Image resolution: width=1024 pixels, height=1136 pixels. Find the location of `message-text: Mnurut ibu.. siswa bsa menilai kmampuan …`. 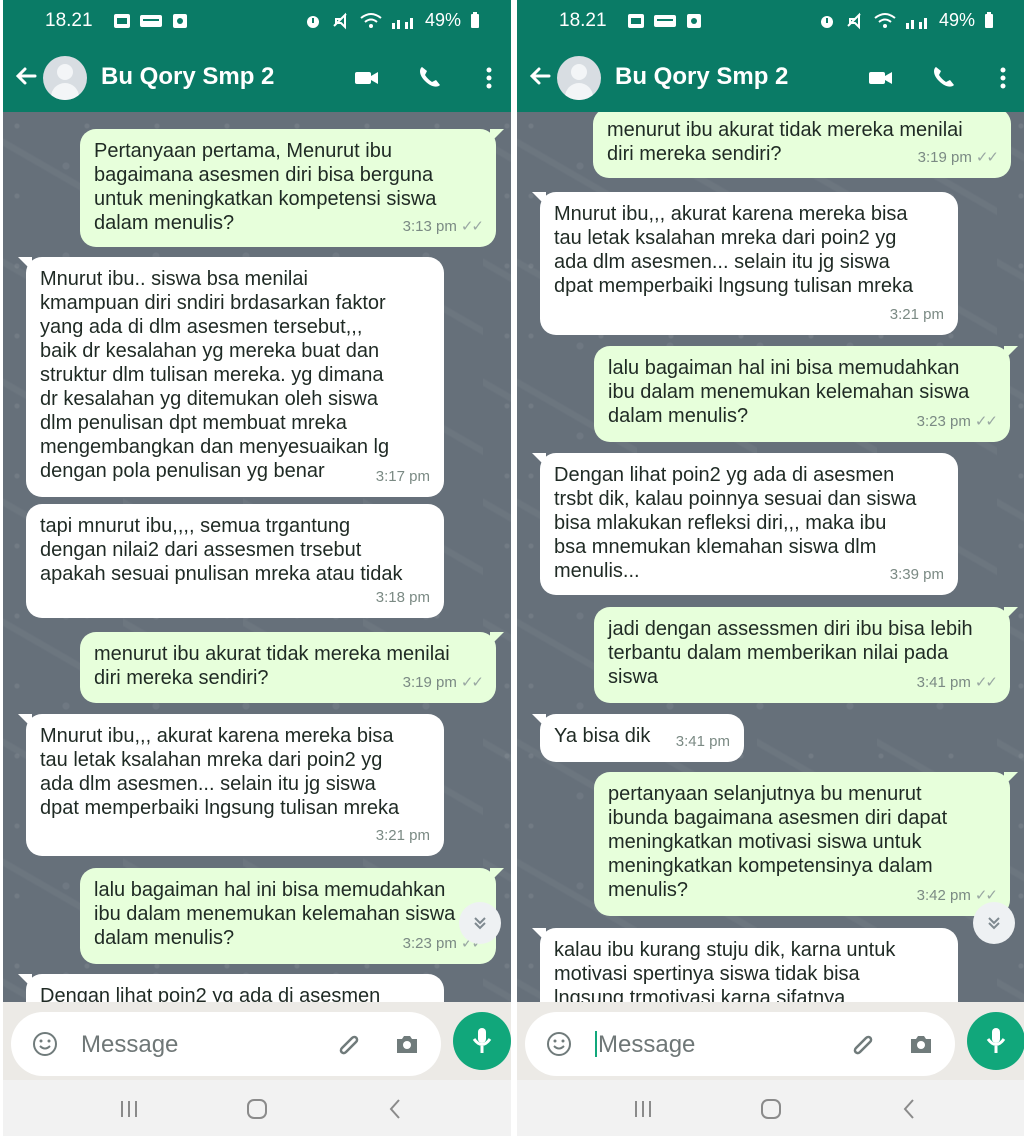

message-text: Mnurut ibu.. siswa bsa menilai kmampuan … is located at coordinates (215, 375).